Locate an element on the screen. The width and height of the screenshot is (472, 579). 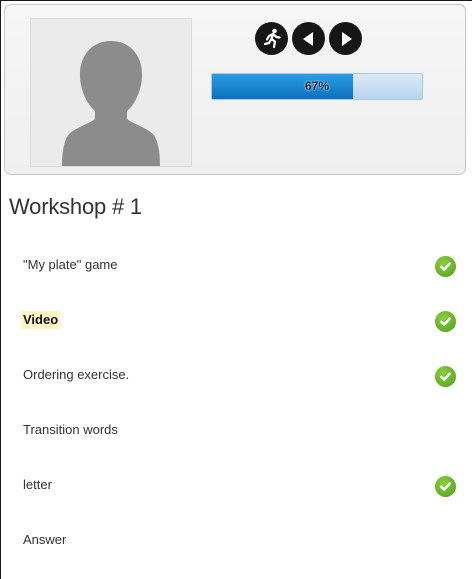
list-item: Ordering exercise. is located at coordinates (236, 377).